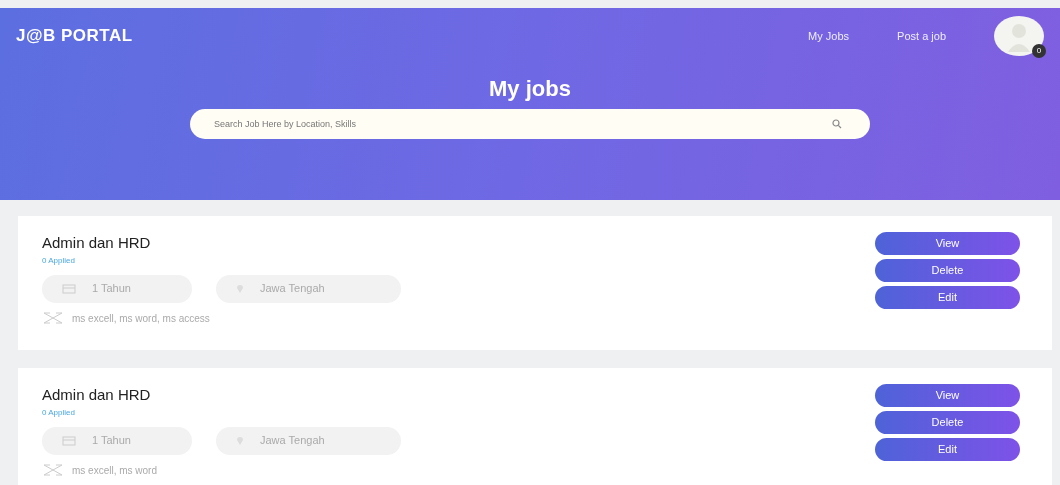 This screenshot has width=1060, height=485. I want to click on avatar: 0, so click(1019, 36).